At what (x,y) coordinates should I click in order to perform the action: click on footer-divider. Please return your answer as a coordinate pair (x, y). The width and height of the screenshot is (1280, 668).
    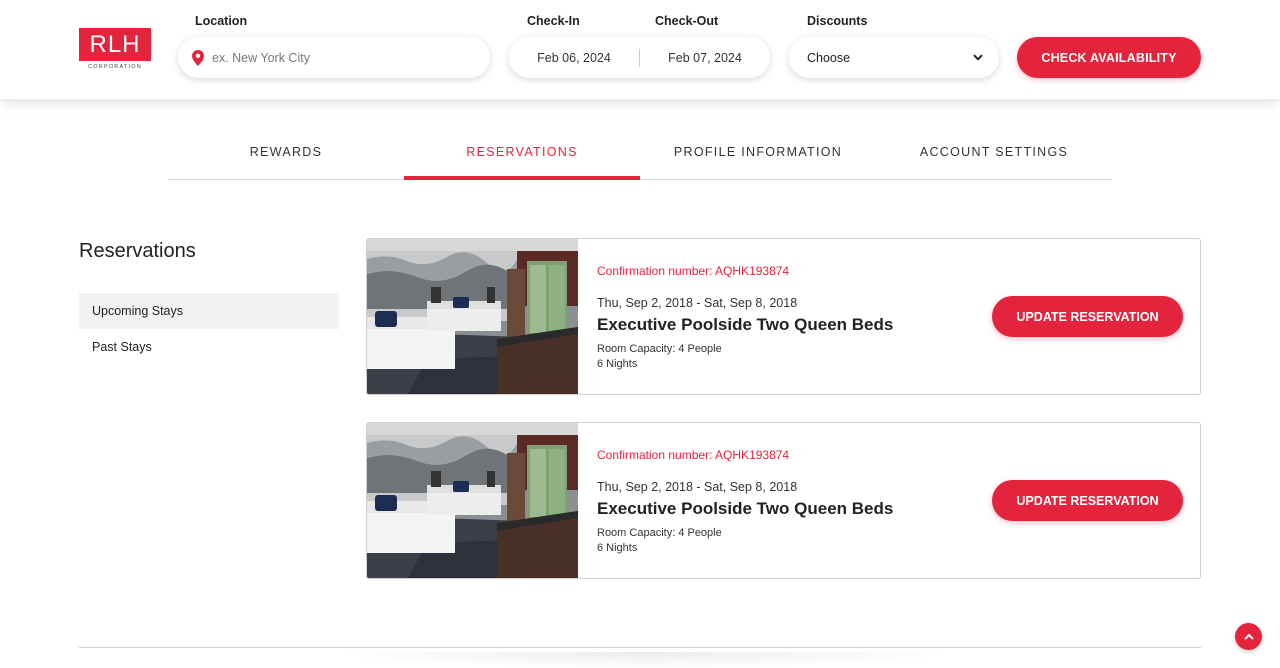
    Looking at the image, I should click on (640, 647).